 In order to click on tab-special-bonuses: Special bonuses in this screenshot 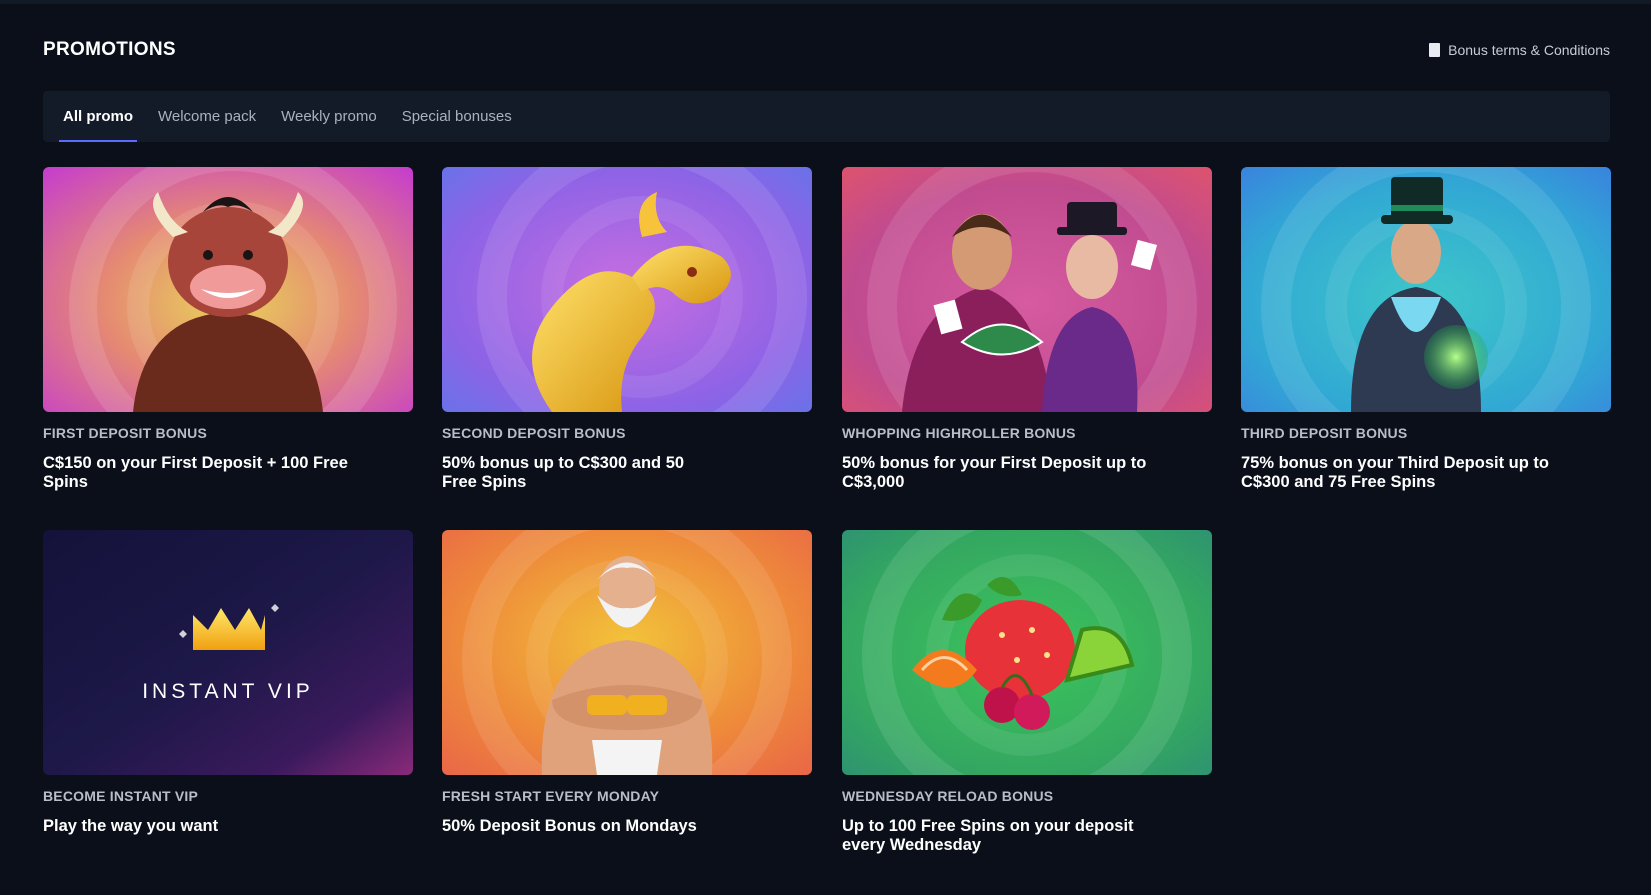, I will do `click(457, 116)`.